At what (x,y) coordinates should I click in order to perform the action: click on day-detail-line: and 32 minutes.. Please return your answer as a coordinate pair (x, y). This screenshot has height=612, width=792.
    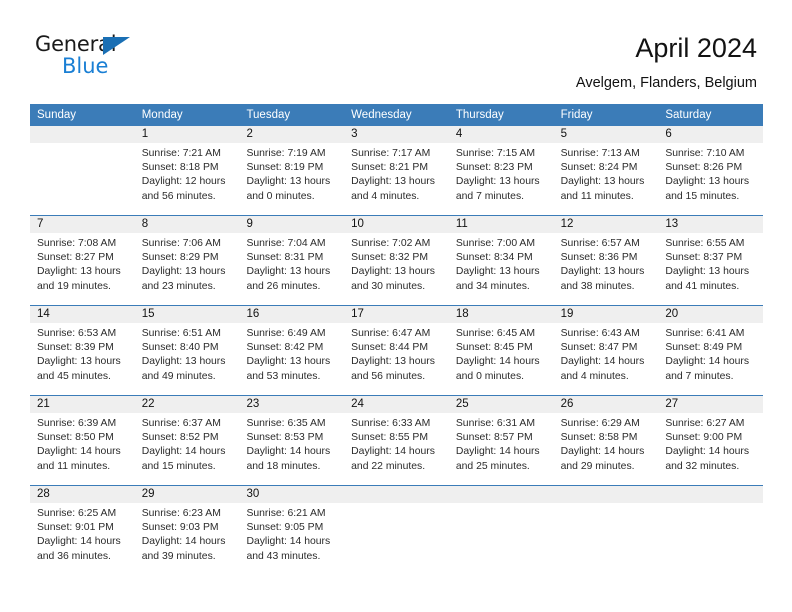
    Looking at the image, I should click on (702, 466).